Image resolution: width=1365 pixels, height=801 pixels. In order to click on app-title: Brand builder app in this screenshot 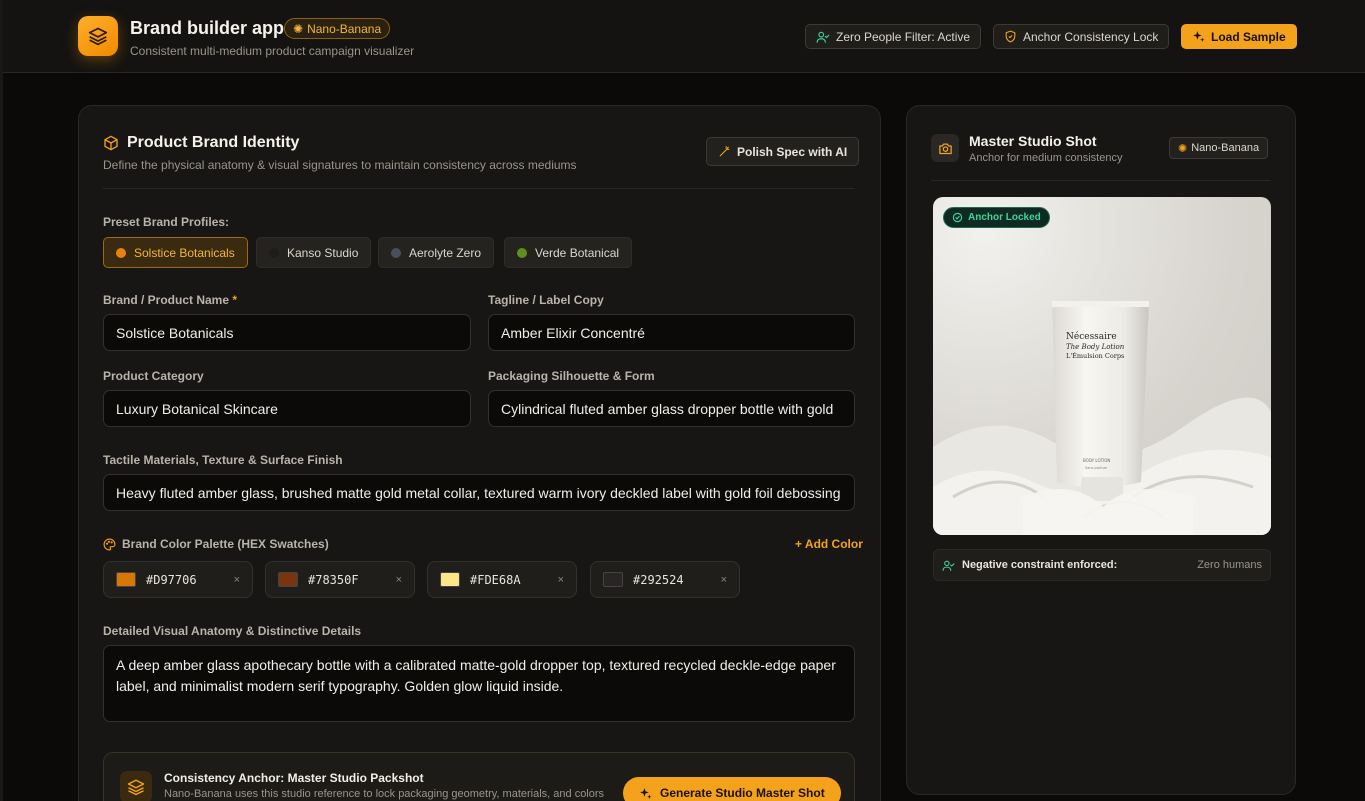, I will do `click(207, 28)`.